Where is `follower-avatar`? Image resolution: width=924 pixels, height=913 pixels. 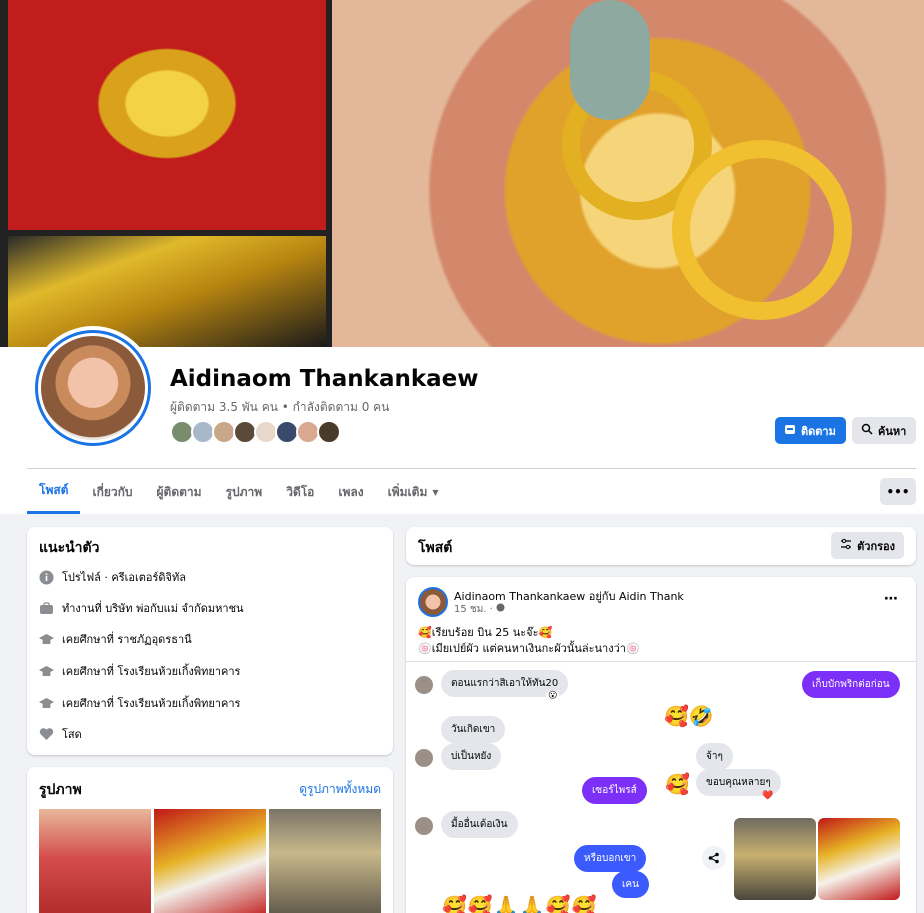 follower-avatar is located at coordinates (329, 432).